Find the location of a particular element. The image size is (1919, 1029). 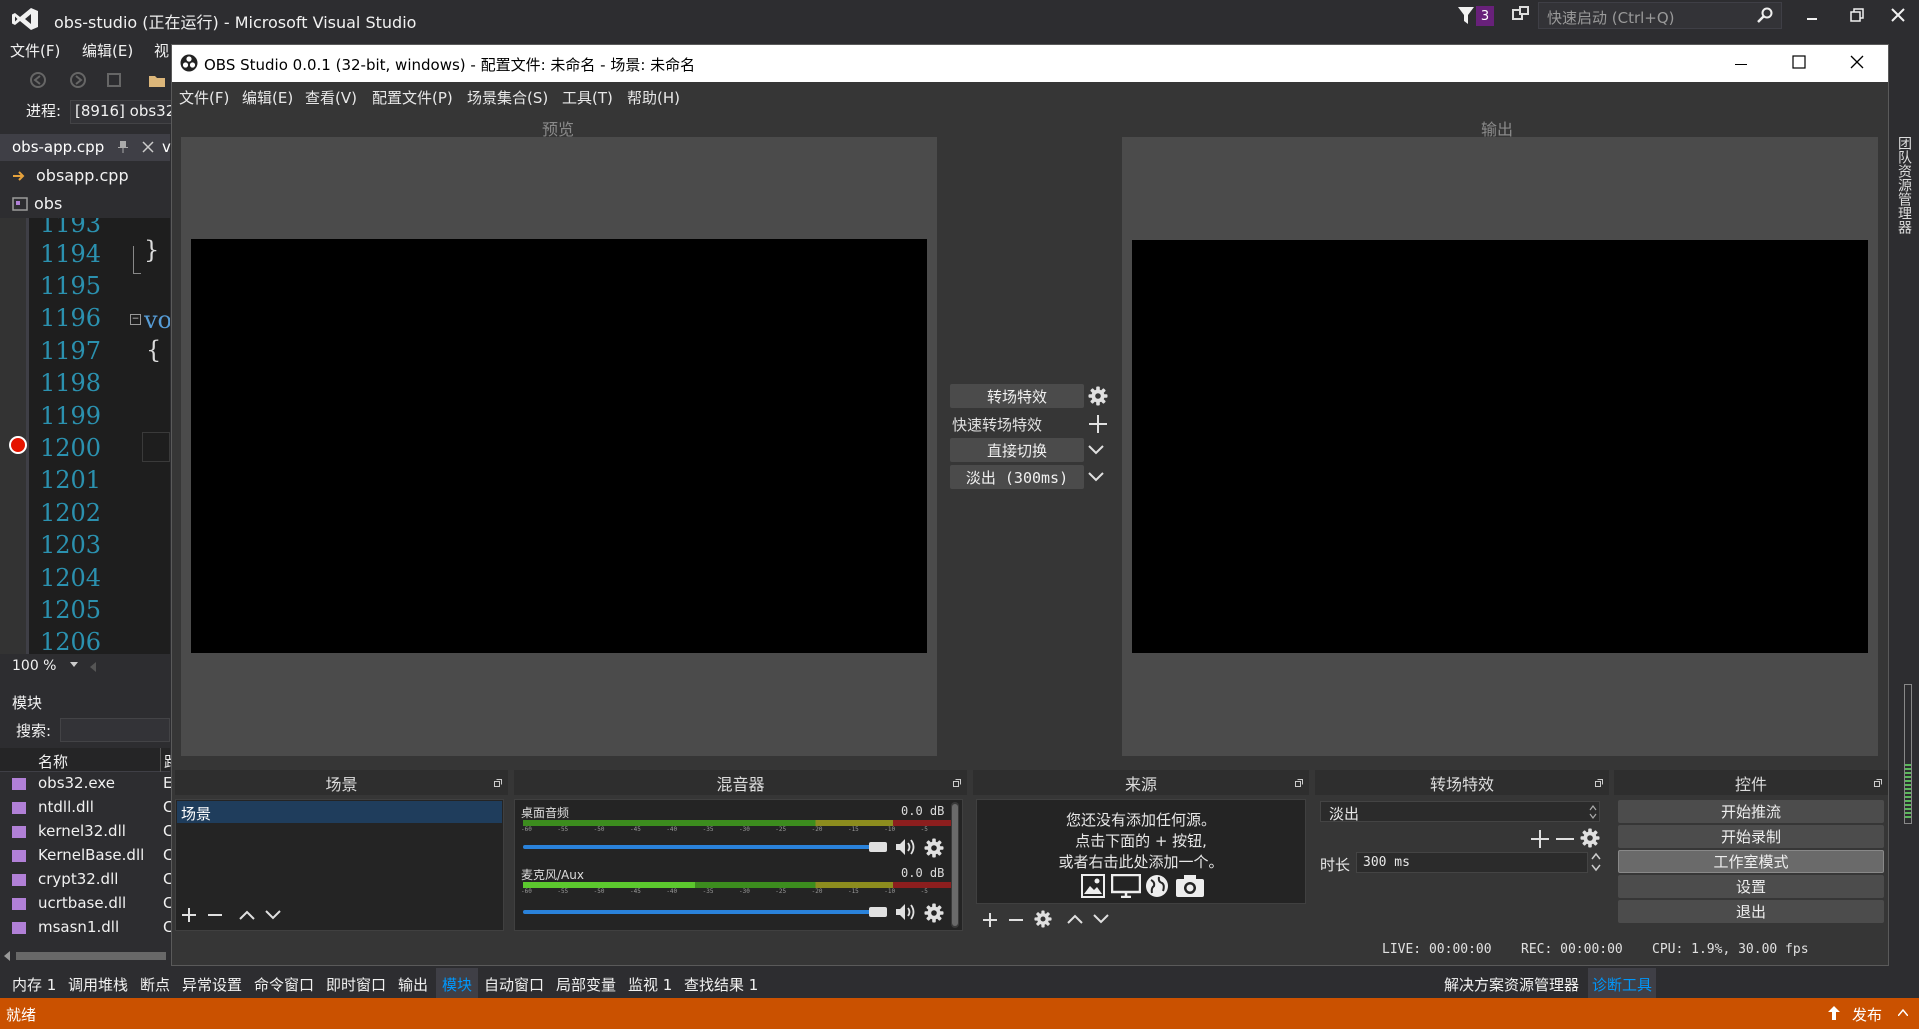

vs-menu-file: 文件(F) is located at coordinates (35, 50).